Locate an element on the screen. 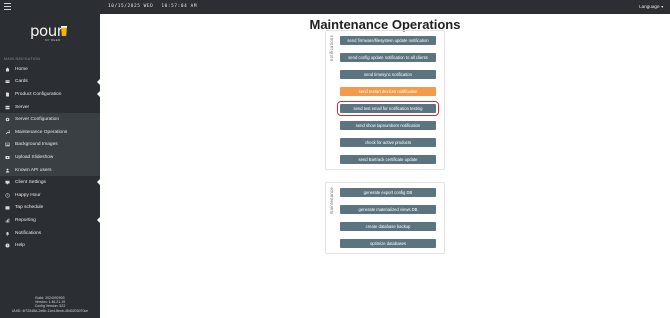  beer-glass-icon is located at coordinates (64, 31).